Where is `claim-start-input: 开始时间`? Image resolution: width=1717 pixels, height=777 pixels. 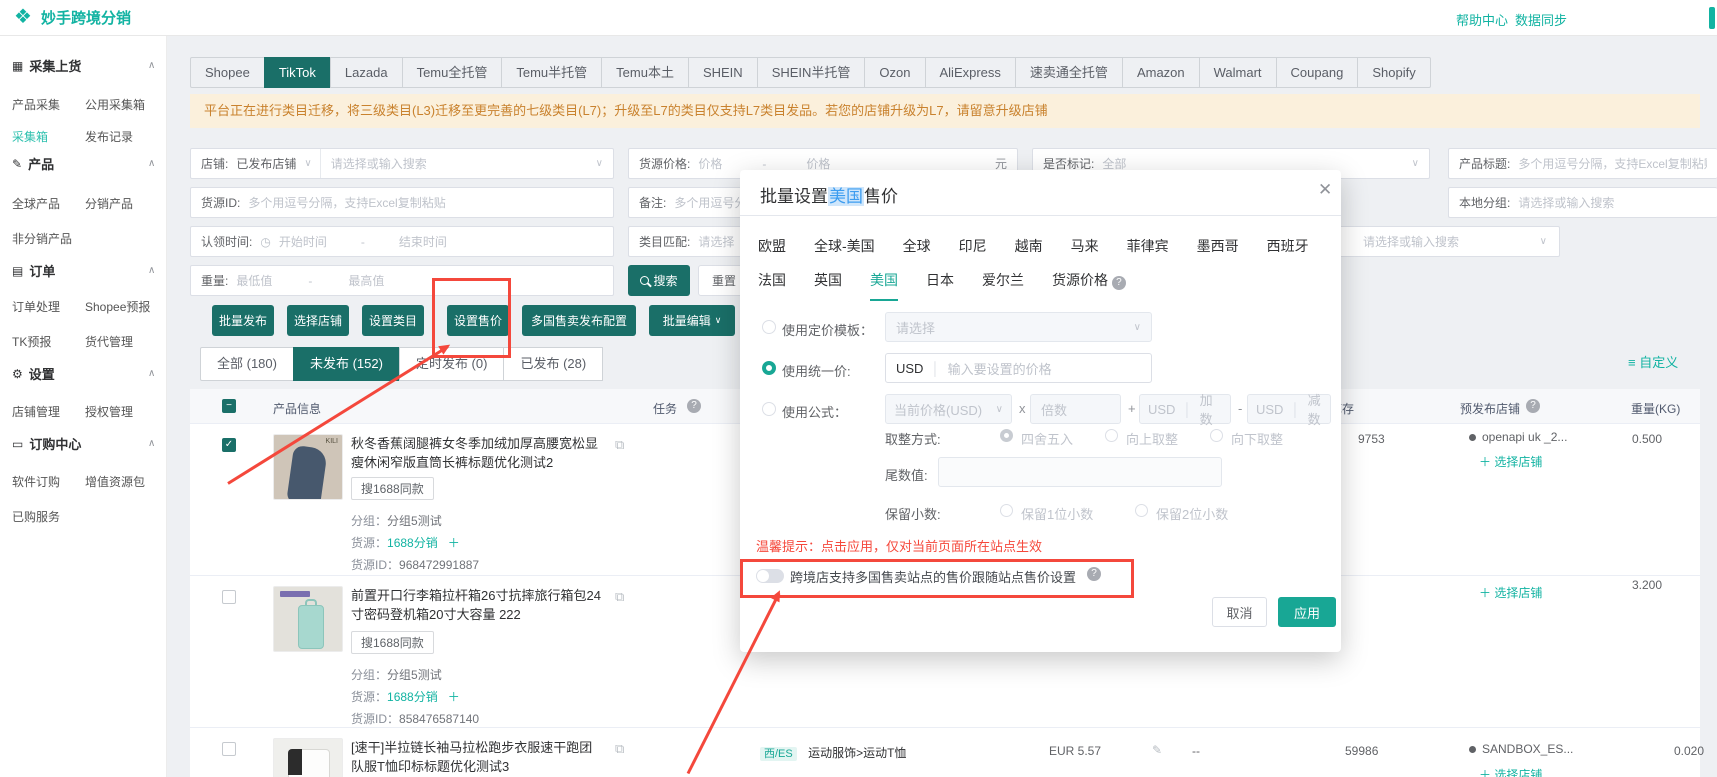
claim-start-input: 开始时间 is located at coordinates (303, 241).